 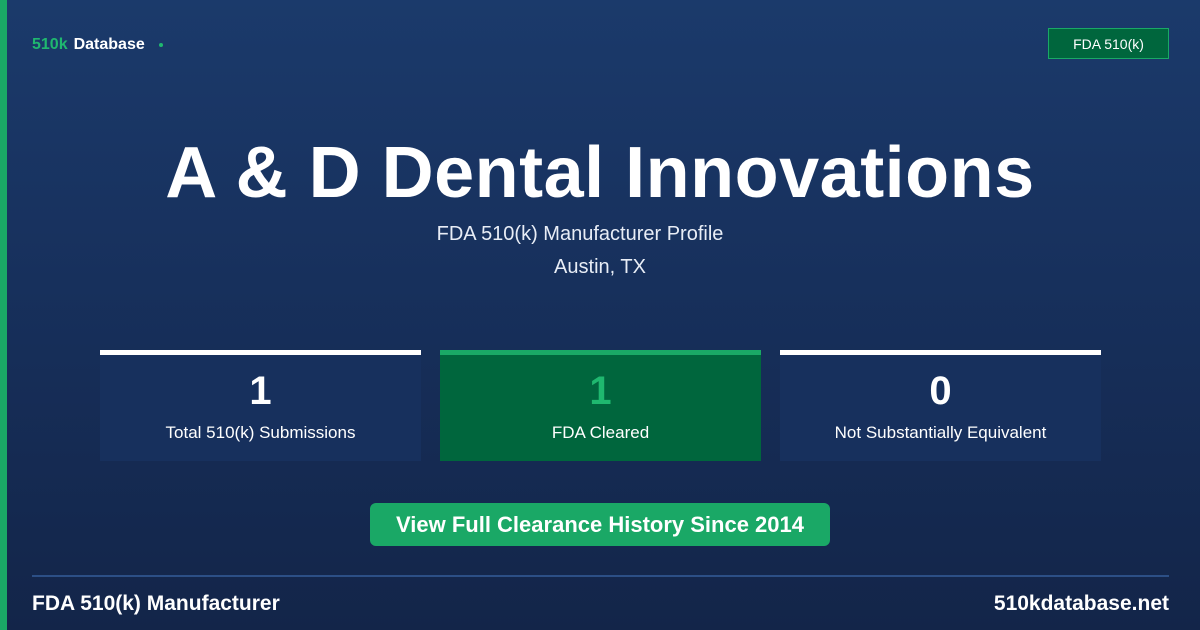 What do you see at coordinates (600, 173) in the screenshot?
I see `manufacturer-title: A & D Dental Innovations` at bounding box center [600, 173].